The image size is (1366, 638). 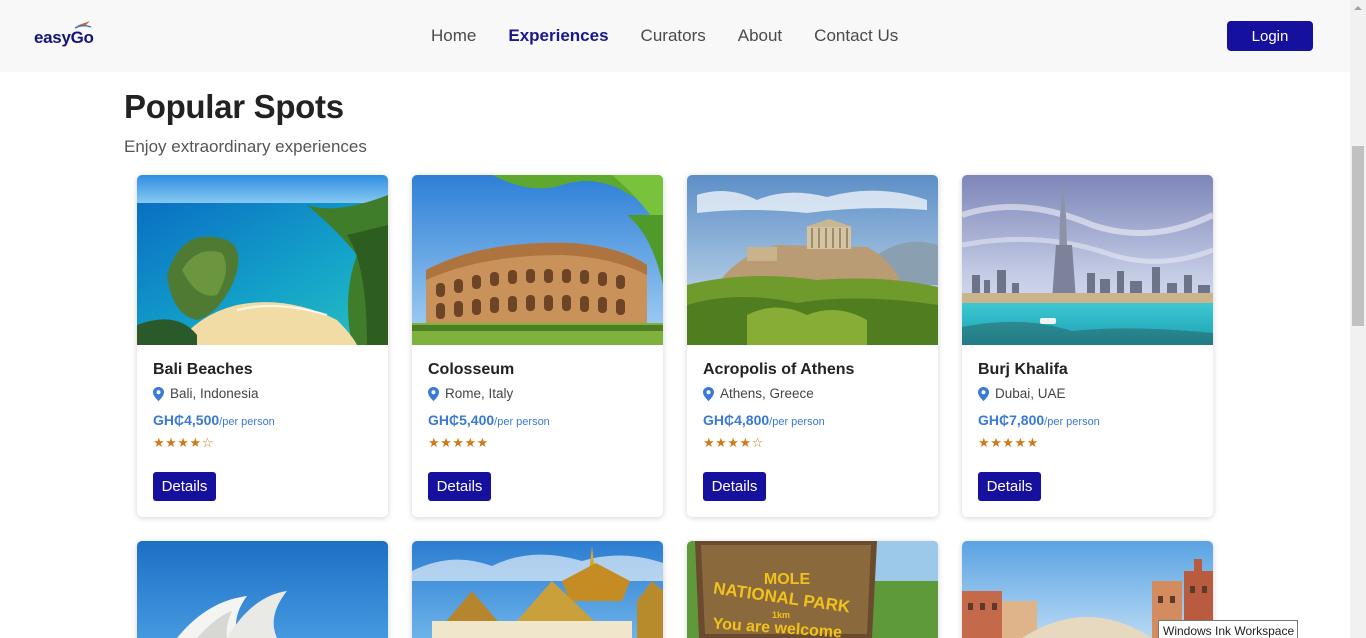 I want to click on spot-name: Burj Khalifa, so click(x=1023, y=369).